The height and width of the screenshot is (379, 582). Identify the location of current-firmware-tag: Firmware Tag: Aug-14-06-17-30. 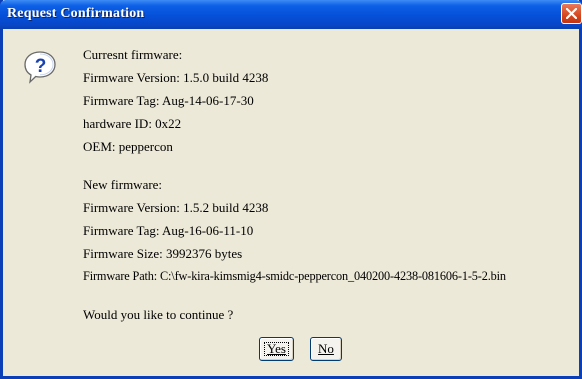
(168, 100).